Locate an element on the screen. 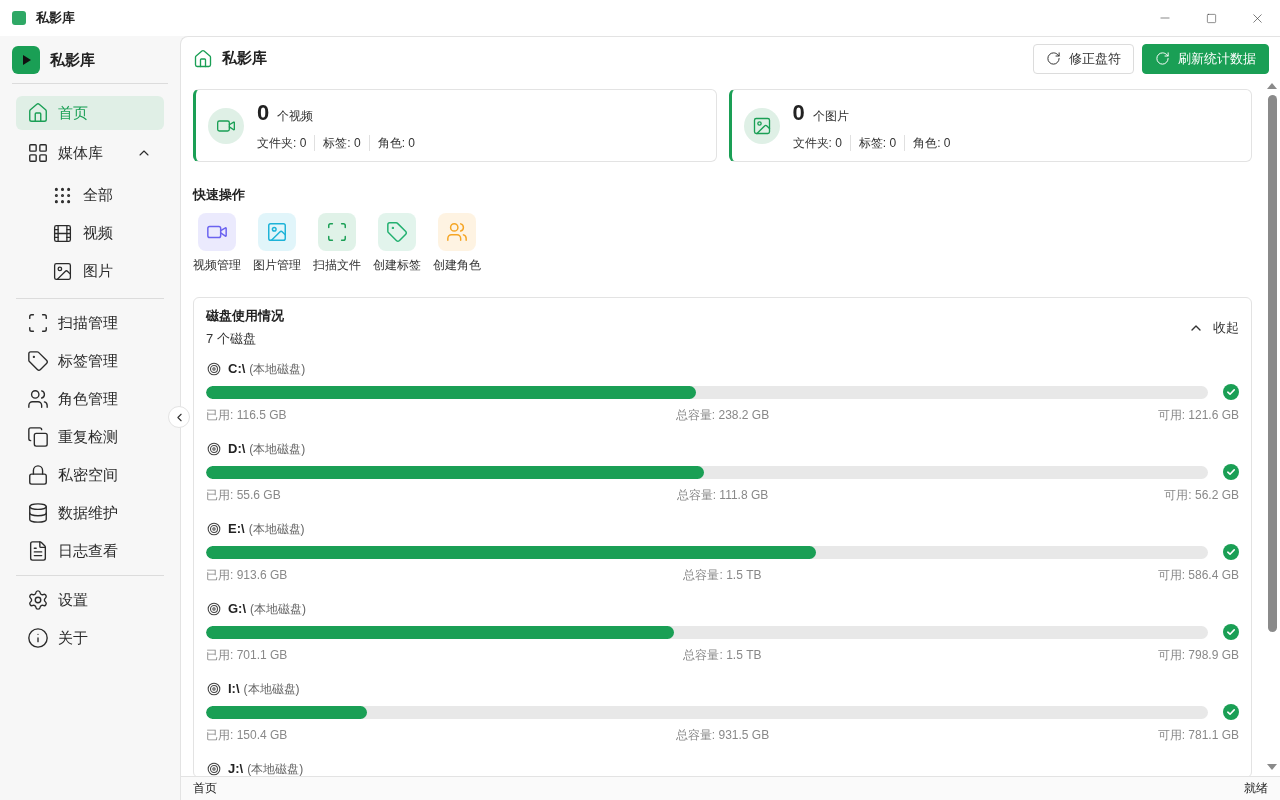  free-text: 可用: 781.1 GB is located at coordinates (1198, 735).